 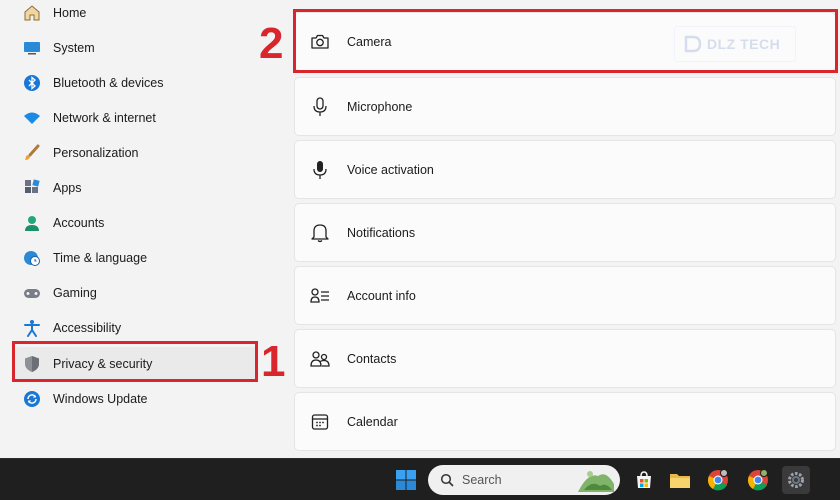 What do you see at coordinates (32, 188) in the screenshot?
I see `apps-icon` at bounding box center [32, 188].